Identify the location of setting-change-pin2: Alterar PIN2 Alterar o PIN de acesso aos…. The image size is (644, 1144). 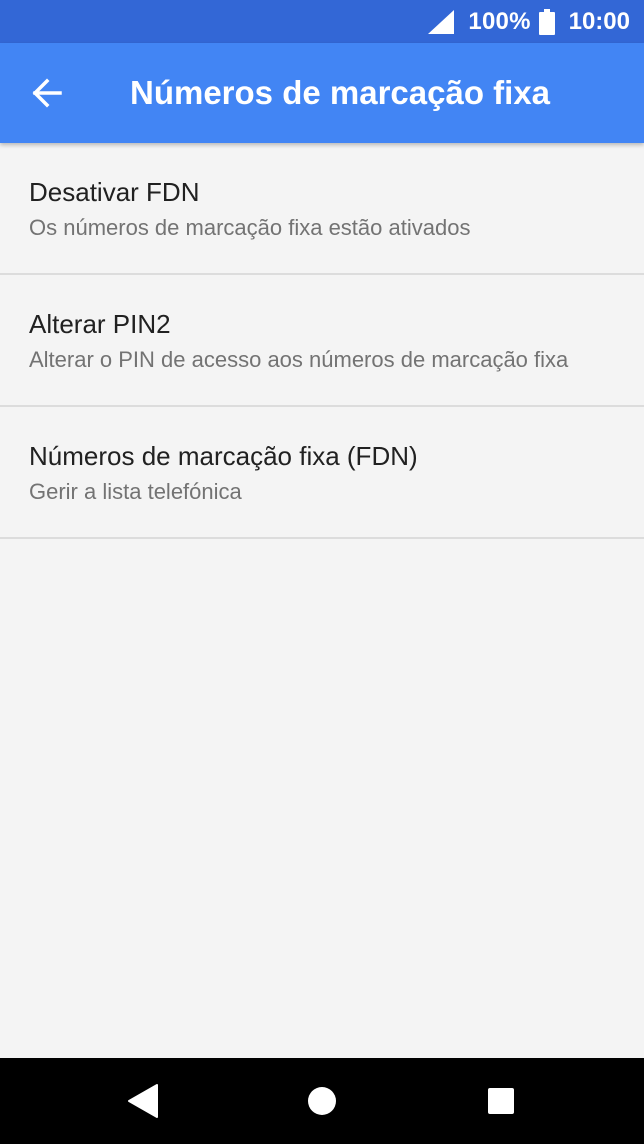
(322, 341).